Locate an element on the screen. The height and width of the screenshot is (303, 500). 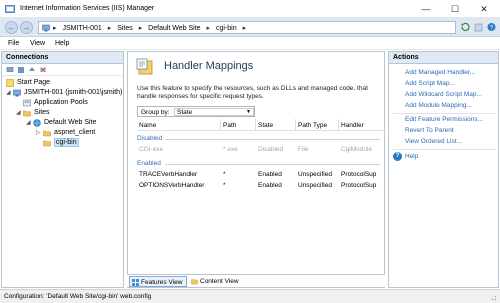
tab-content-view: Content View is located at coordinates (216, 281).